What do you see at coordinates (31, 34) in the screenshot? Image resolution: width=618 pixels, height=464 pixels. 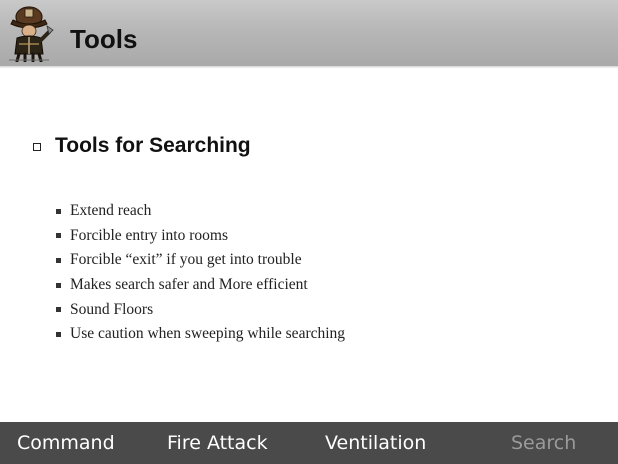 I see `firefighter-logo-icon` at bounding box center [31, 34].